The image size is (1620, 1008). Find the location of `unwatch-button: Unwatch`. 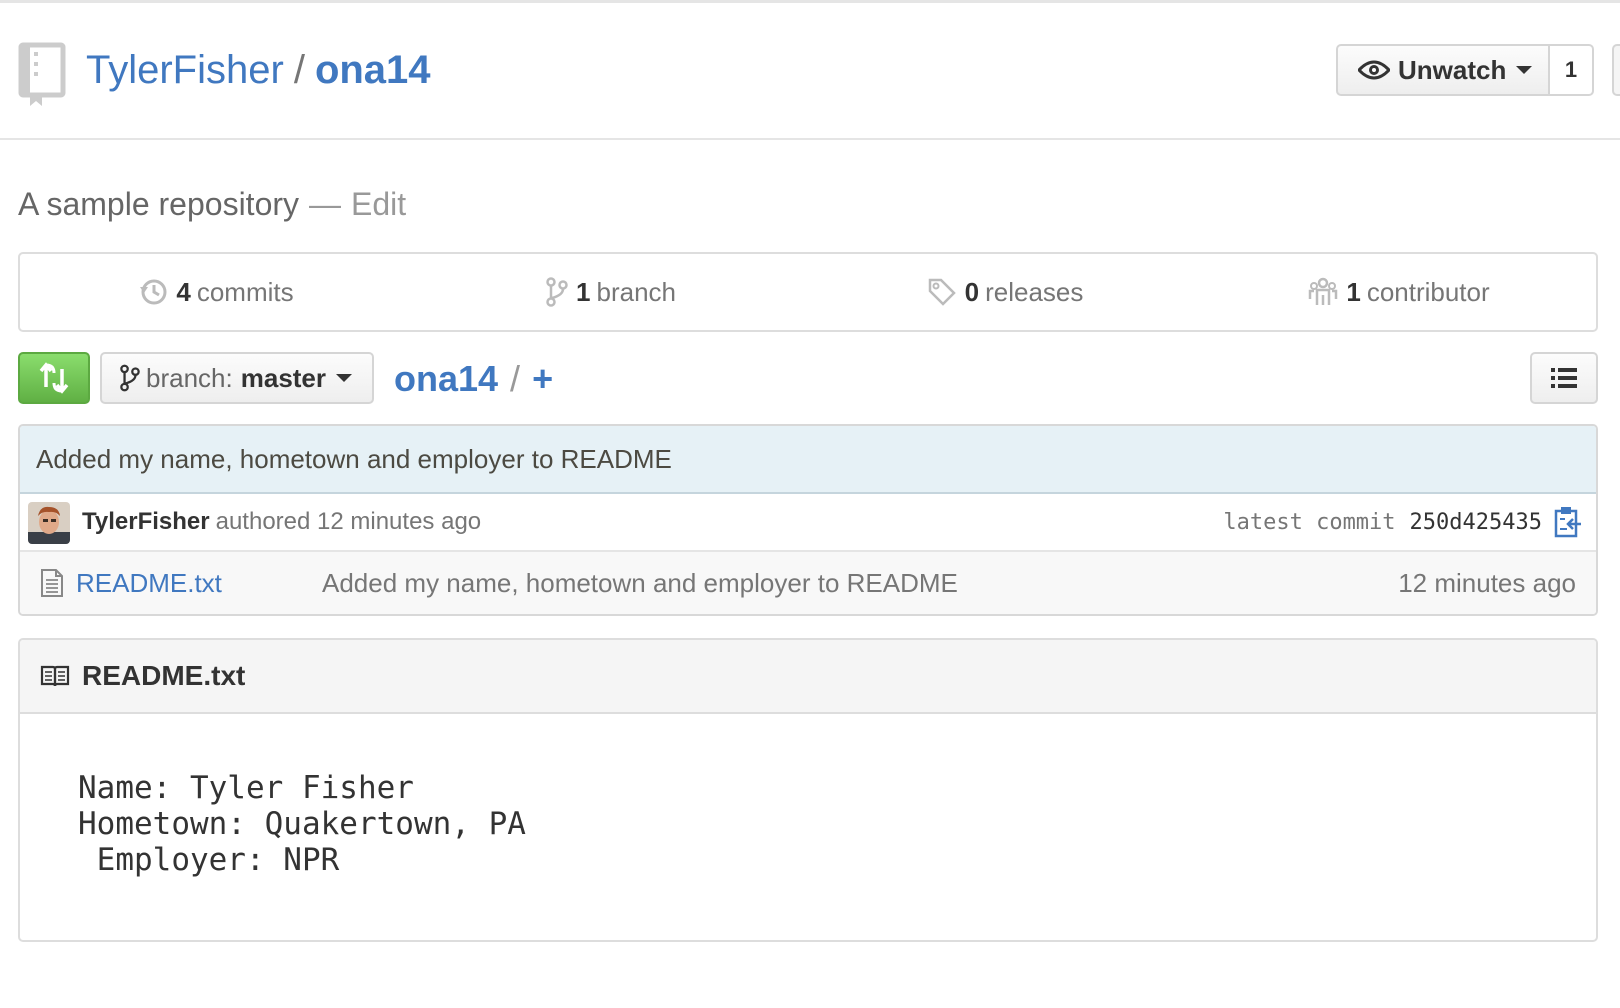

unwatch-button: Unwatch is located at coordinates (1443, 70).